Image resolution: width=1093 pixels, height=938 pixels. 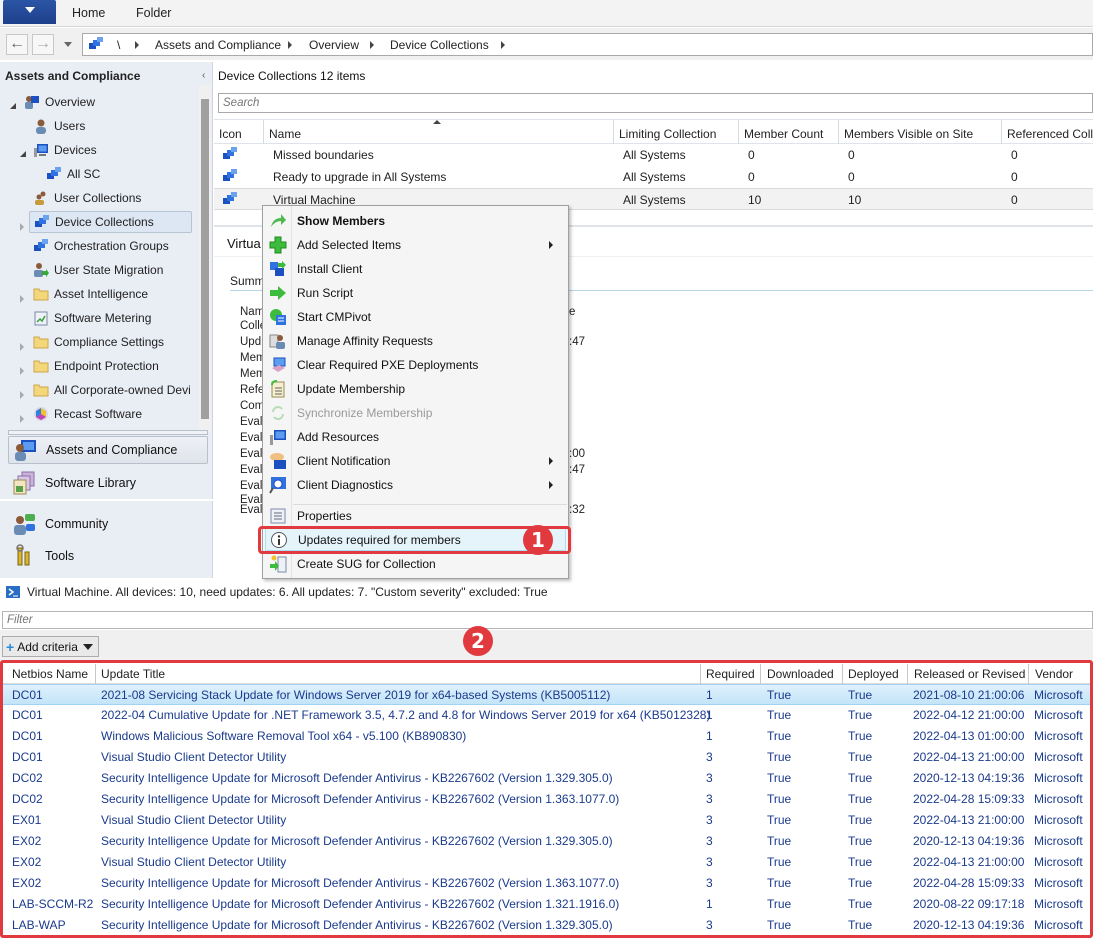 What do you see at coordinates (415, 460) in the screenshot?
I see `menu-item-client-notification: Client Notification` at bounding box center [415, 460].